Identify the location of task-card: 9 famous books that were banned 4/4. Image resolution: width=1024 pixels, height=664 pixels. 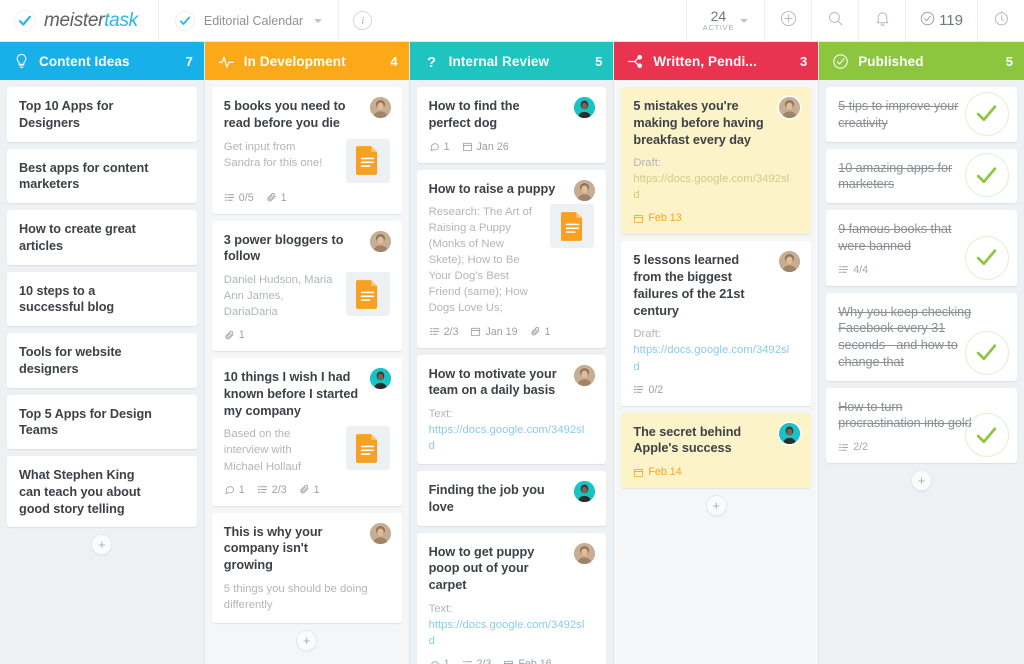
(921, 248).